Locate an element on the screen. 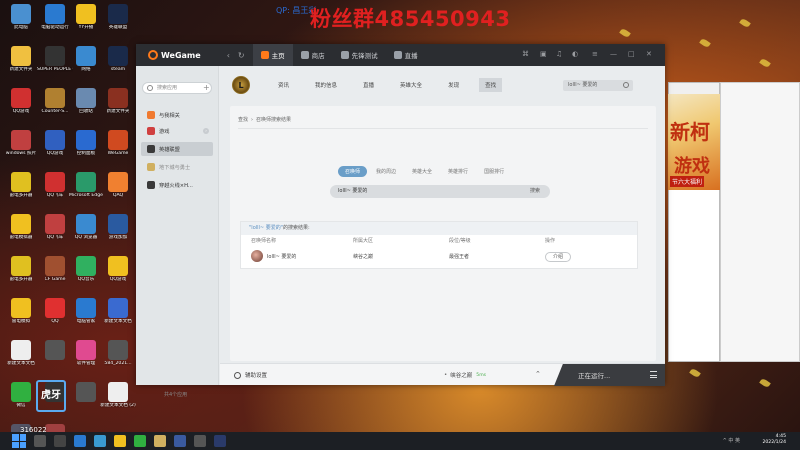 The image size is (800, 450). desktop-icon: QAQ is located at coordinates (118, 185).